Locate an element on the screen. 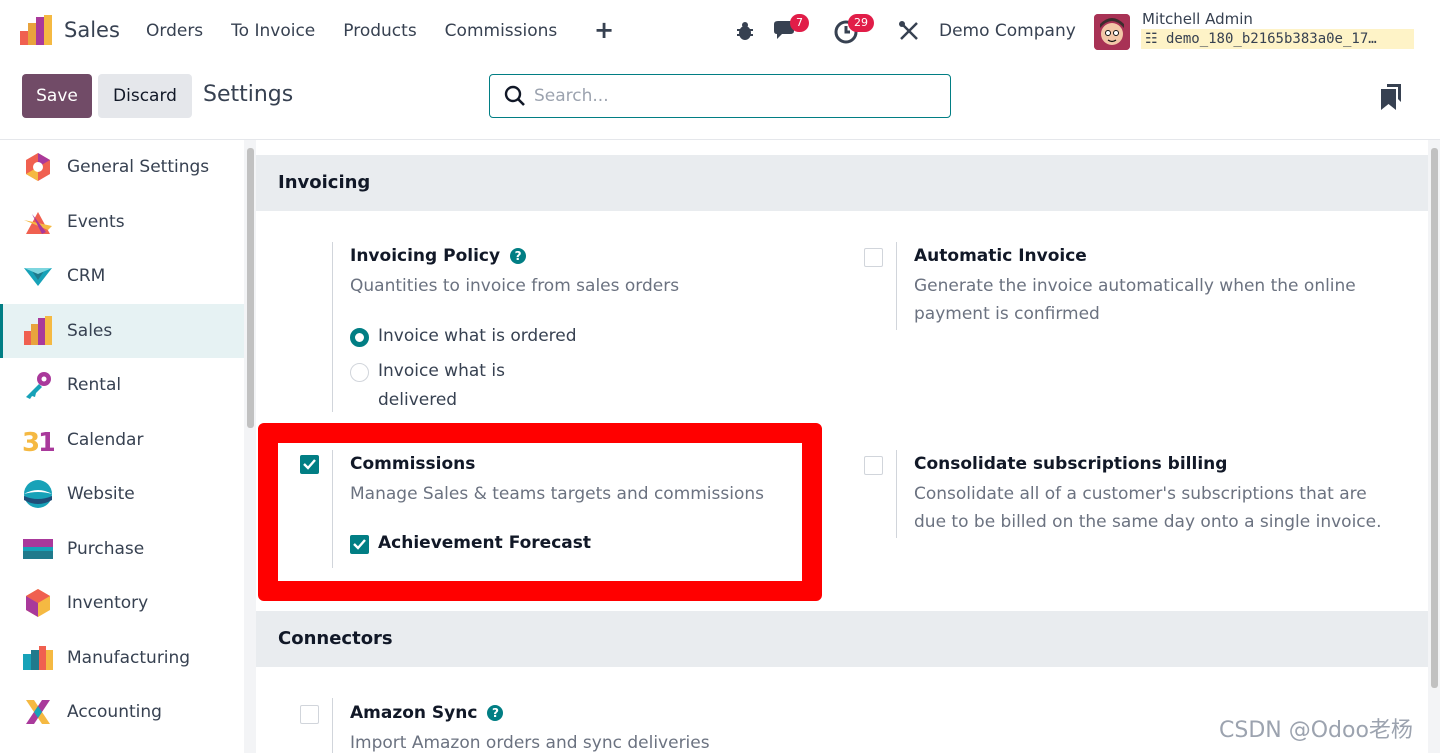 This screenshot has height=753, width=1440. discard-button: Discard is located at coordinates (145, 96).